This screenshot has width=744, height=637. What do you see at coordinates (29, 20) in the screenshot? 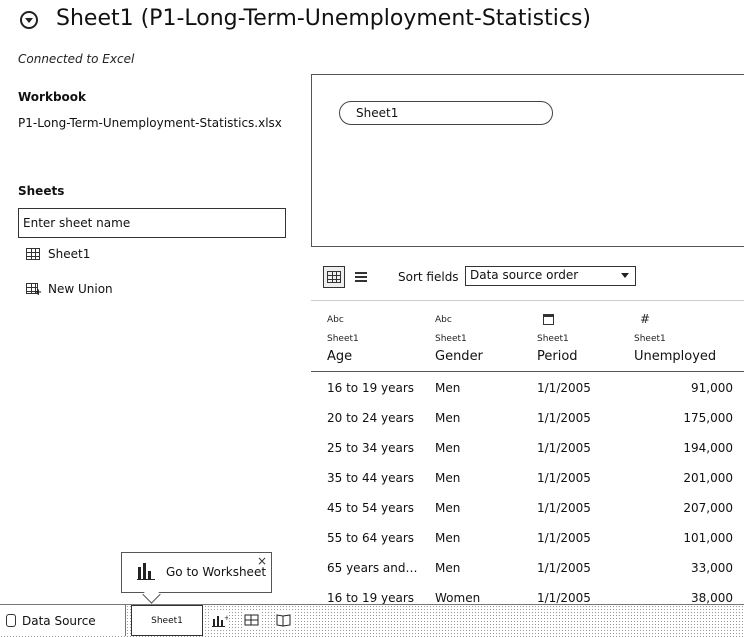
I see `data-source-menu-icon` at bounding box center [29, 20].